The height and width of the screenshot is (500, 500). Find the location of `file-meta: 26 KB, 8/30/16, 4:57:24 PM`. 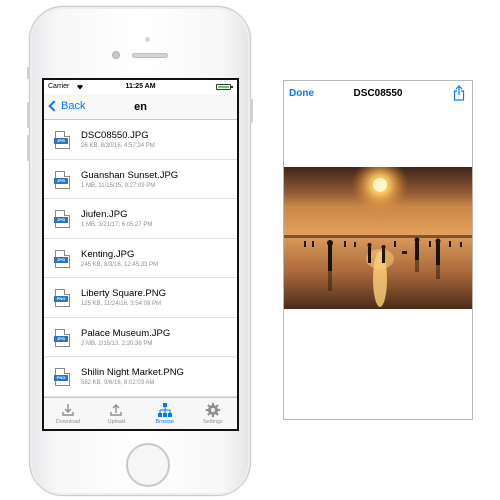

file-meta: 26 KB, 8/30/16, 4:57:24 PM is located at coordinates (118, 146).